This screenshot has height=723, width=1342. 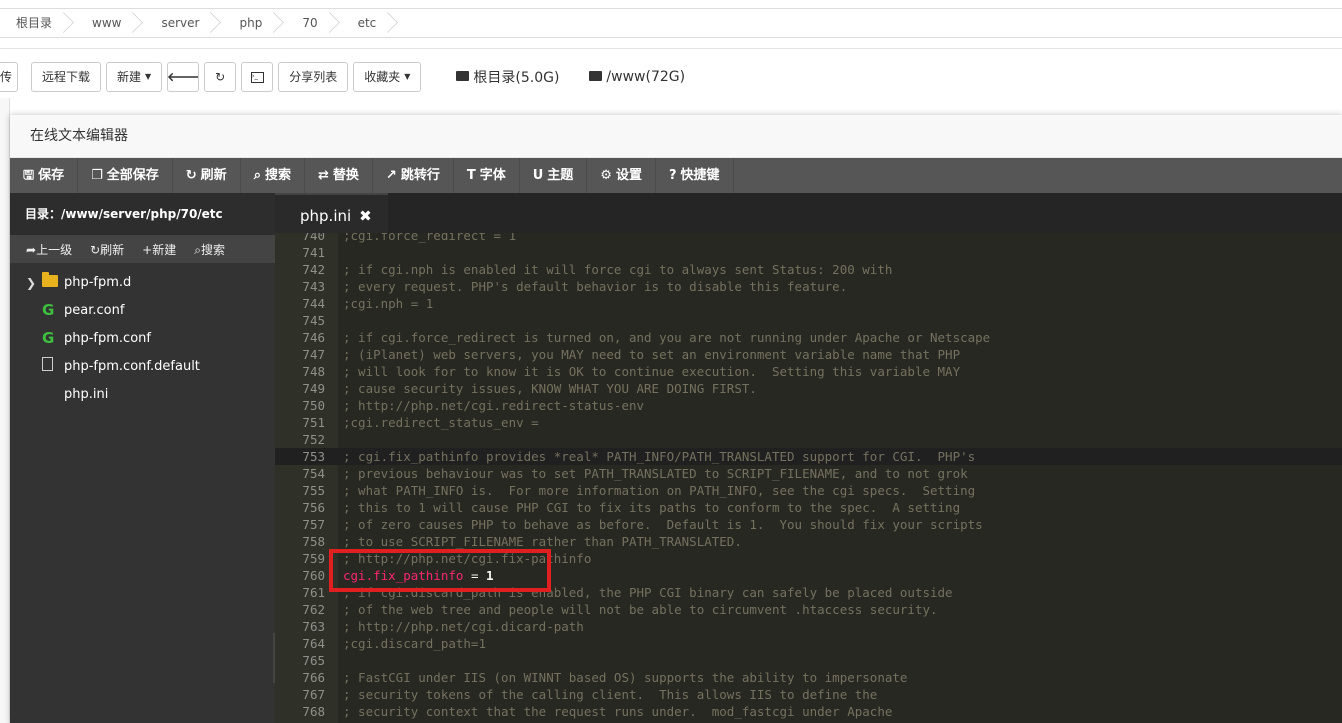 What do you see at coordinates (95, 249) in the screenshot?
I see `refresh-icon: ↻` at bounding box center [95, 249].